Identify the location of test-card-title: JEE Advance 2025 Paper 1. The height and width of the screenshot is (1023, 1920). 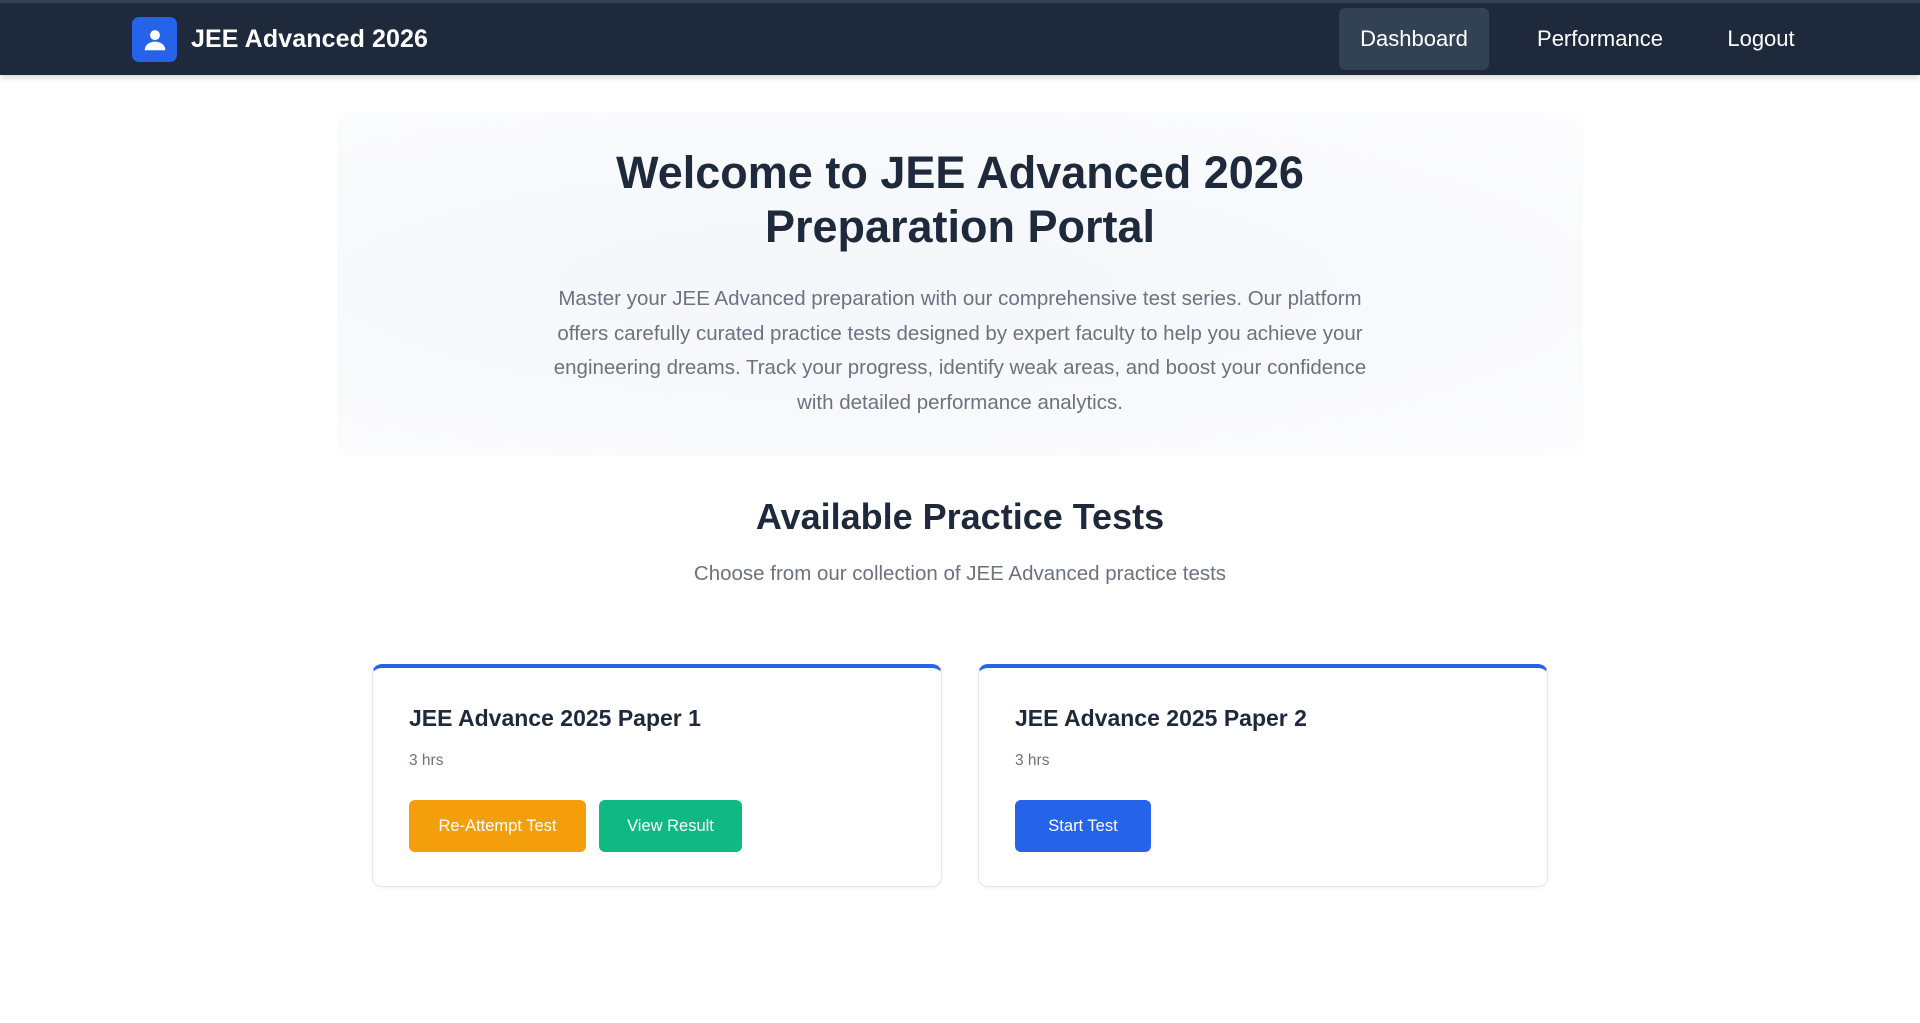
(555, 718).